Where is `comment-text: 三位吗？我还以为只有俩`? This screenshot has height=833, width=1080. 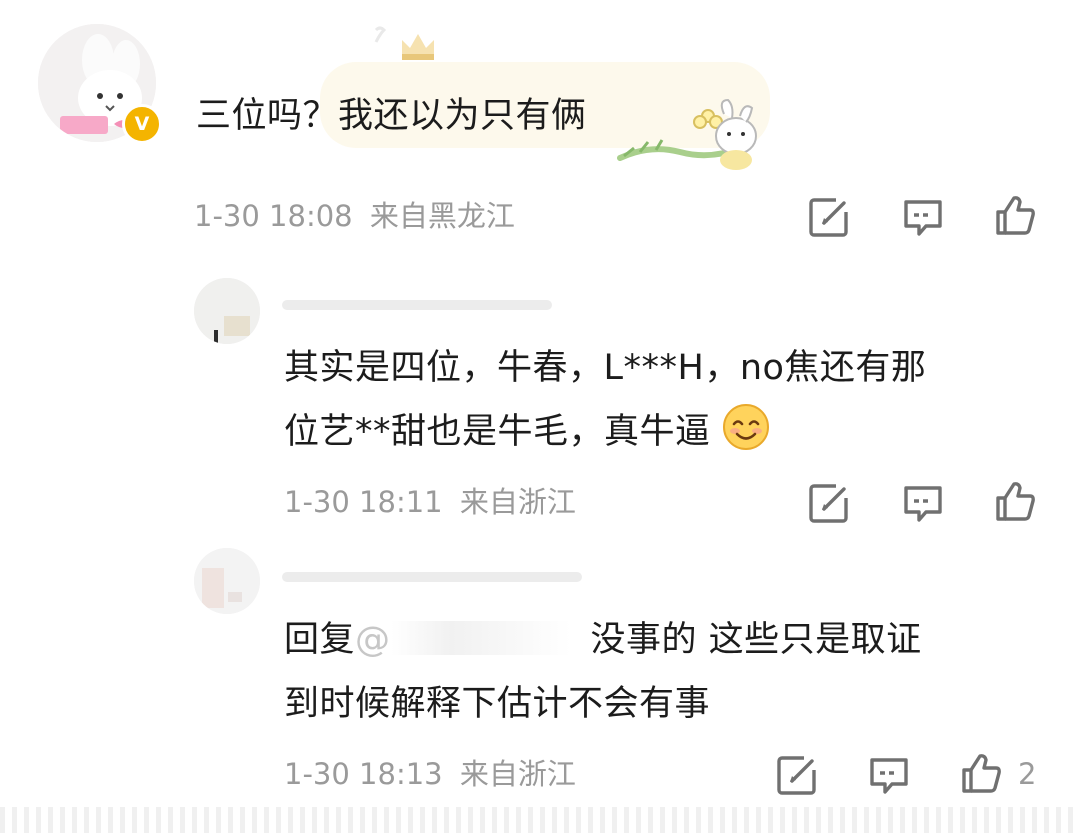 comment-text: 三位吗？我还以为只有俩 is located at coordinates (391, 116).